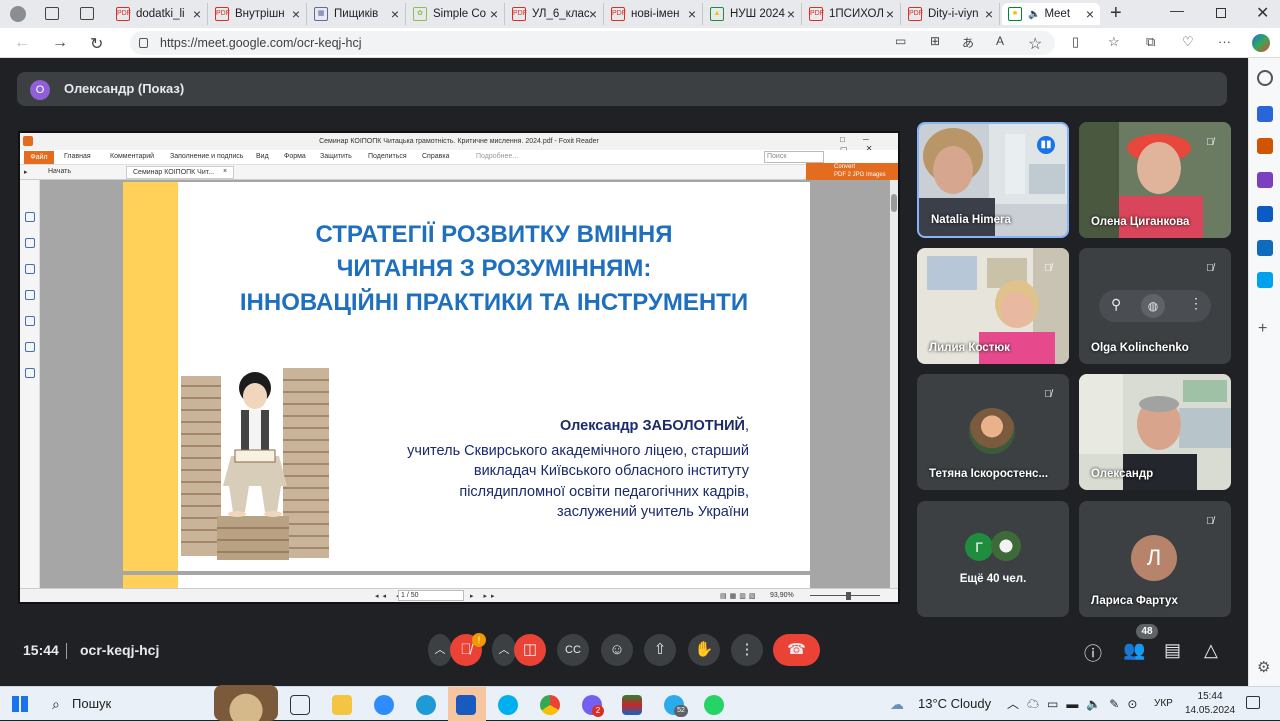 This screenshot has width=1280, height=721. What do you see at coordinates (1172, 650) in the screenshot?
I see `chat-button: ▤` at bounding box center [1172, 650].